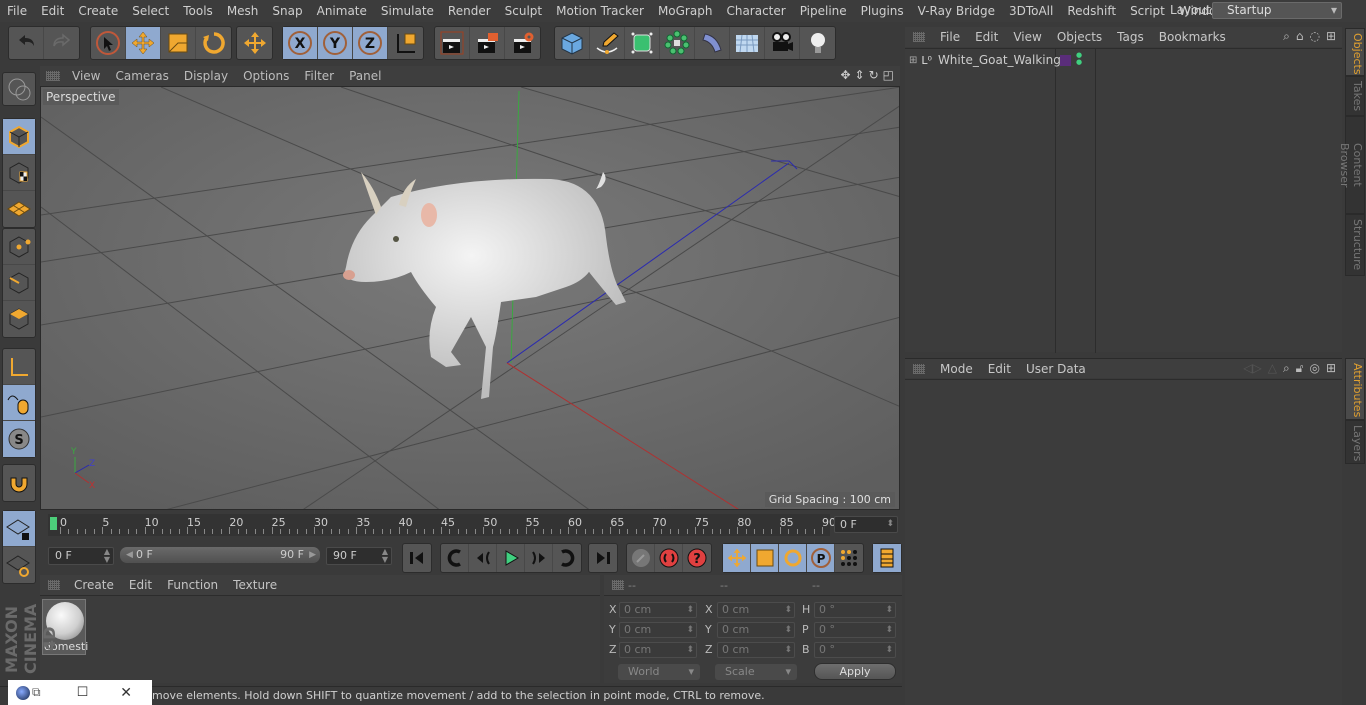  Describe the element at coordinates (287, 11) in the screenshot. I see `menu-snap: Snap` at that location.